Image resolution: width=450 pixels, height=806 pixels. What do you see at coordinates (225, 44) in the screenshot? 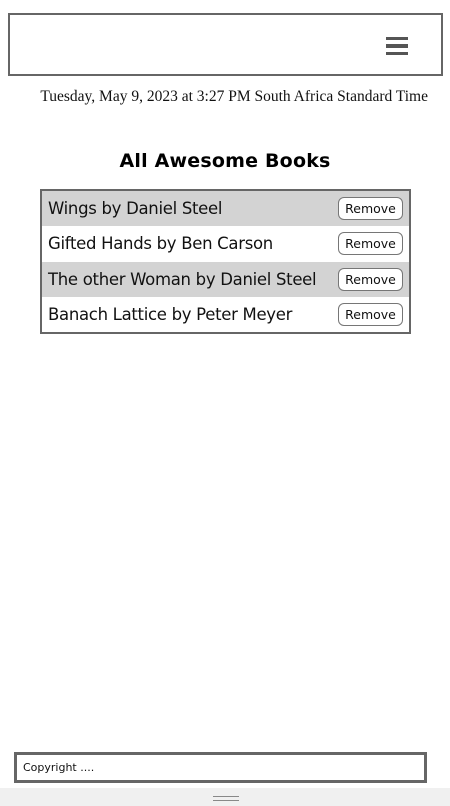
I see `header-bar` at bounding box center [225, 44].